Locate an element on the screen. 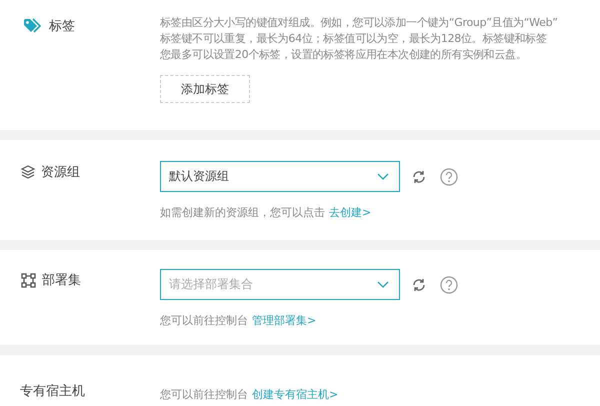  select-field: 默认资源组 is located at coordinates (280, 176).